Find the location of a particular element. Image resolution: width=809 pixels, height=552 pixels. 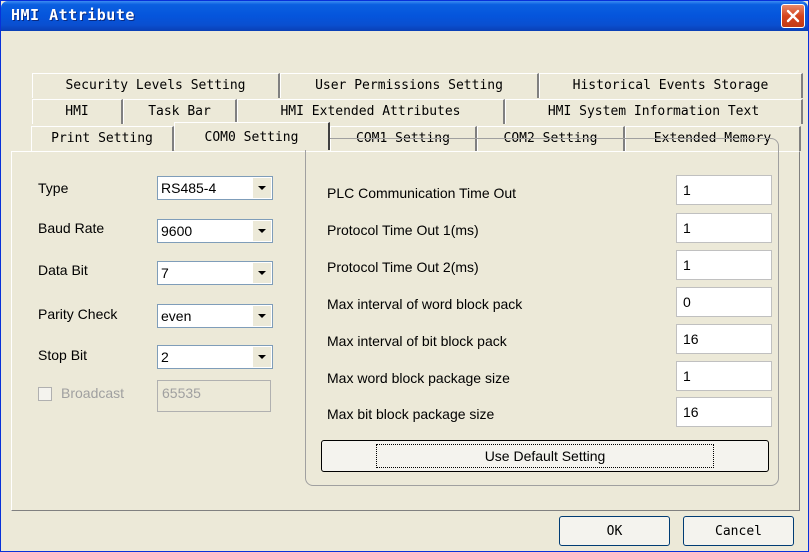

max-interval-word-block-input: 0 is located at coordinates (724, 302).